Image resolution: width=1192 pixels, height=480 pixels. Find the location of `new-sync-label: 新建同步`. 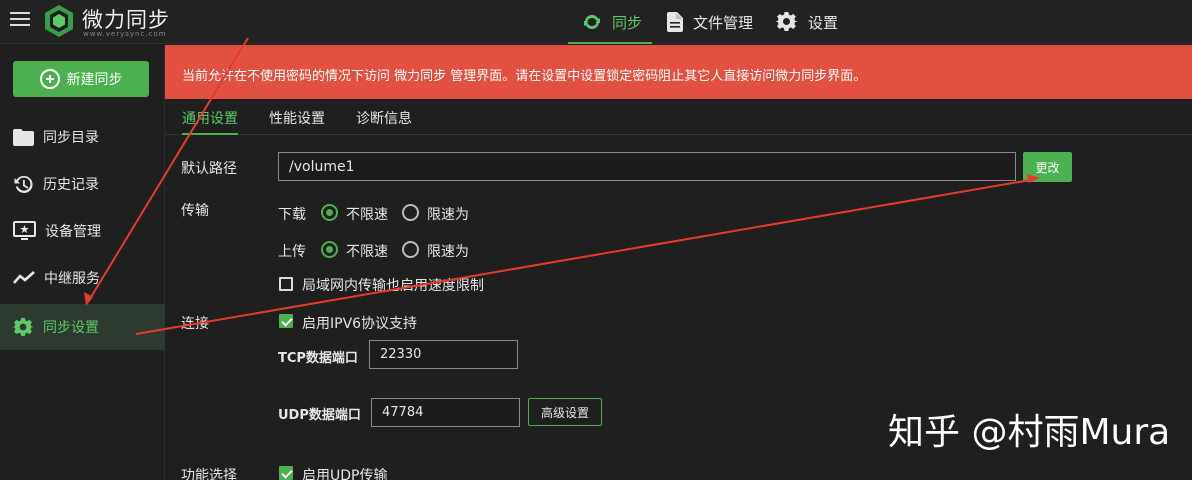

new-sync-label: 新建同步 is located at coordinates (94, 80).